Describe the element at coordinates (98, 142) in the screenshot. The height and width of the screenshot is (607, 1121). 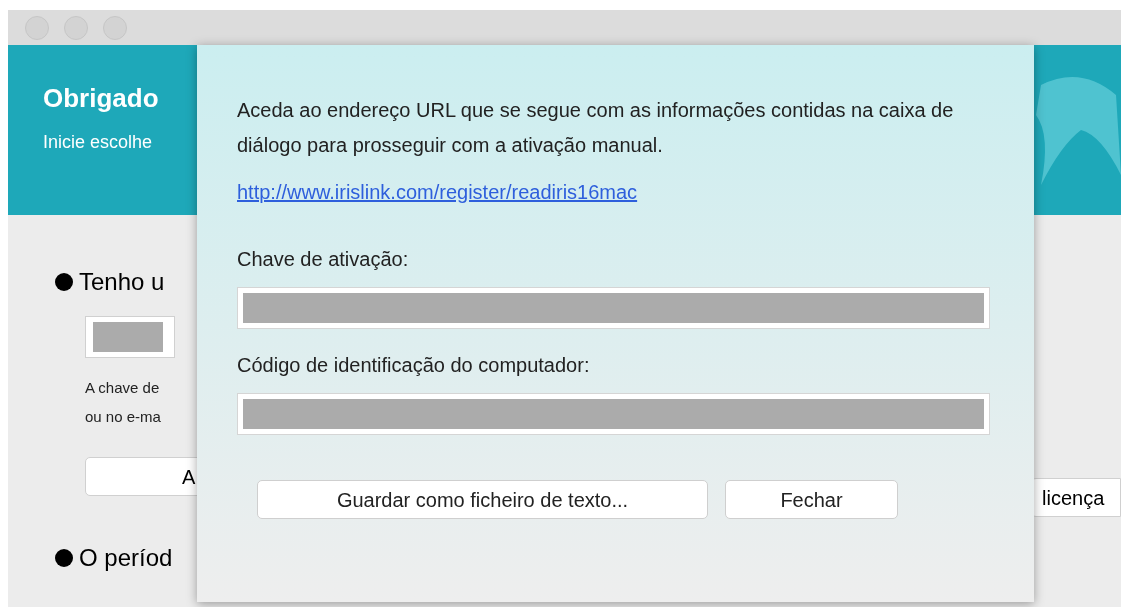
I see `header-subtitle: Inicie escolhe` at that location.